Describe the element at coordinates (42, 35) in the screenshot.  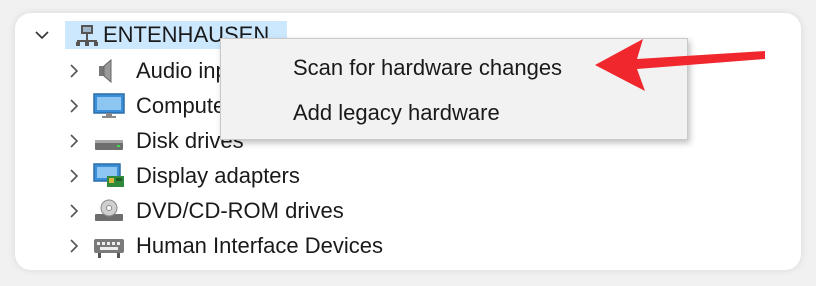
I see `chevron-down-icon` at that location.